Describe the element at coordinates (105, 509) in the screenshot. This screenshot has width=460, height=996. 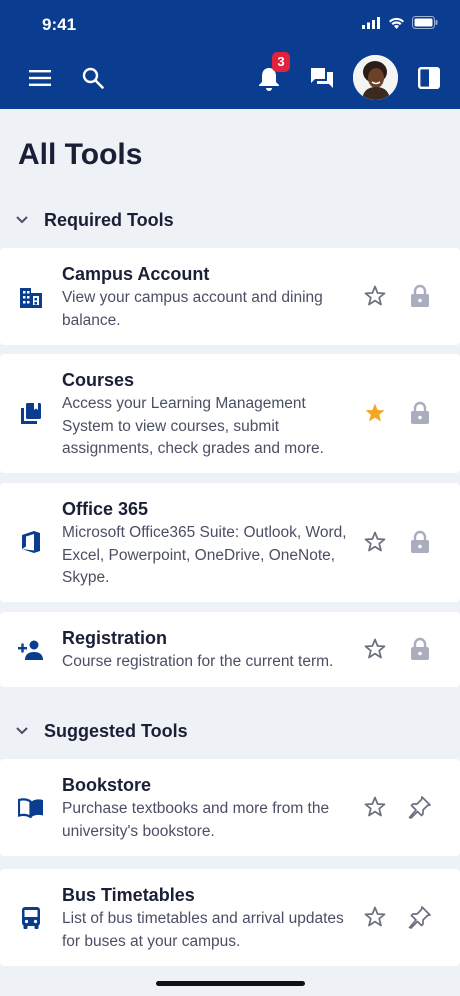
I see `tool-title: Office 365` at that location.